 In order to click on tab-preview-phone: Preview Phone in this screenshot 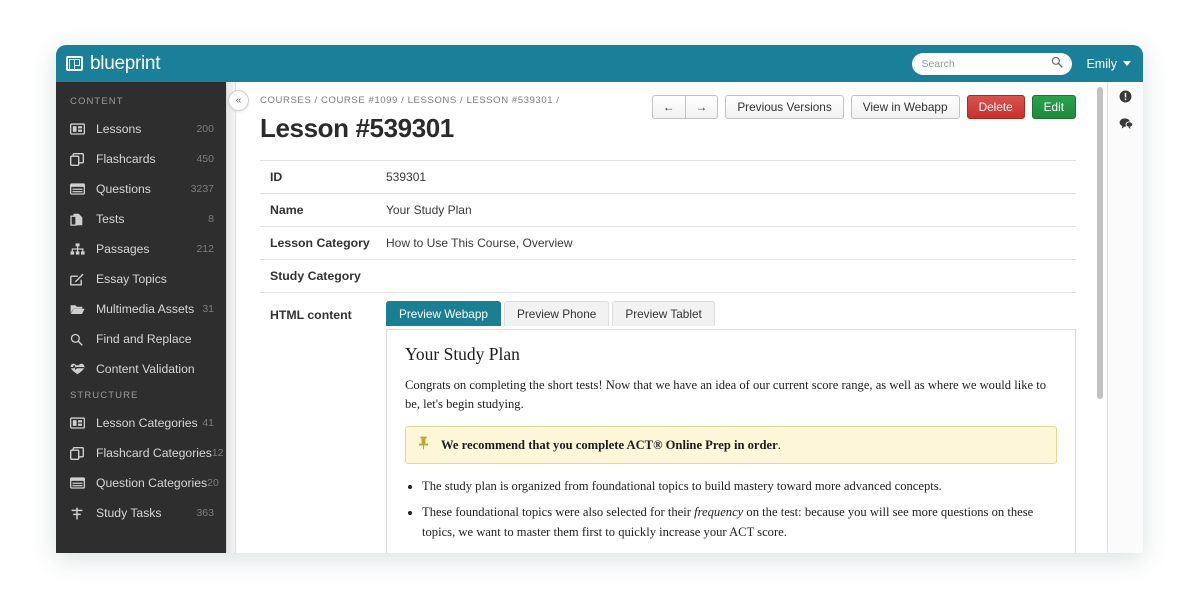, I will do `click(556, 313)`.